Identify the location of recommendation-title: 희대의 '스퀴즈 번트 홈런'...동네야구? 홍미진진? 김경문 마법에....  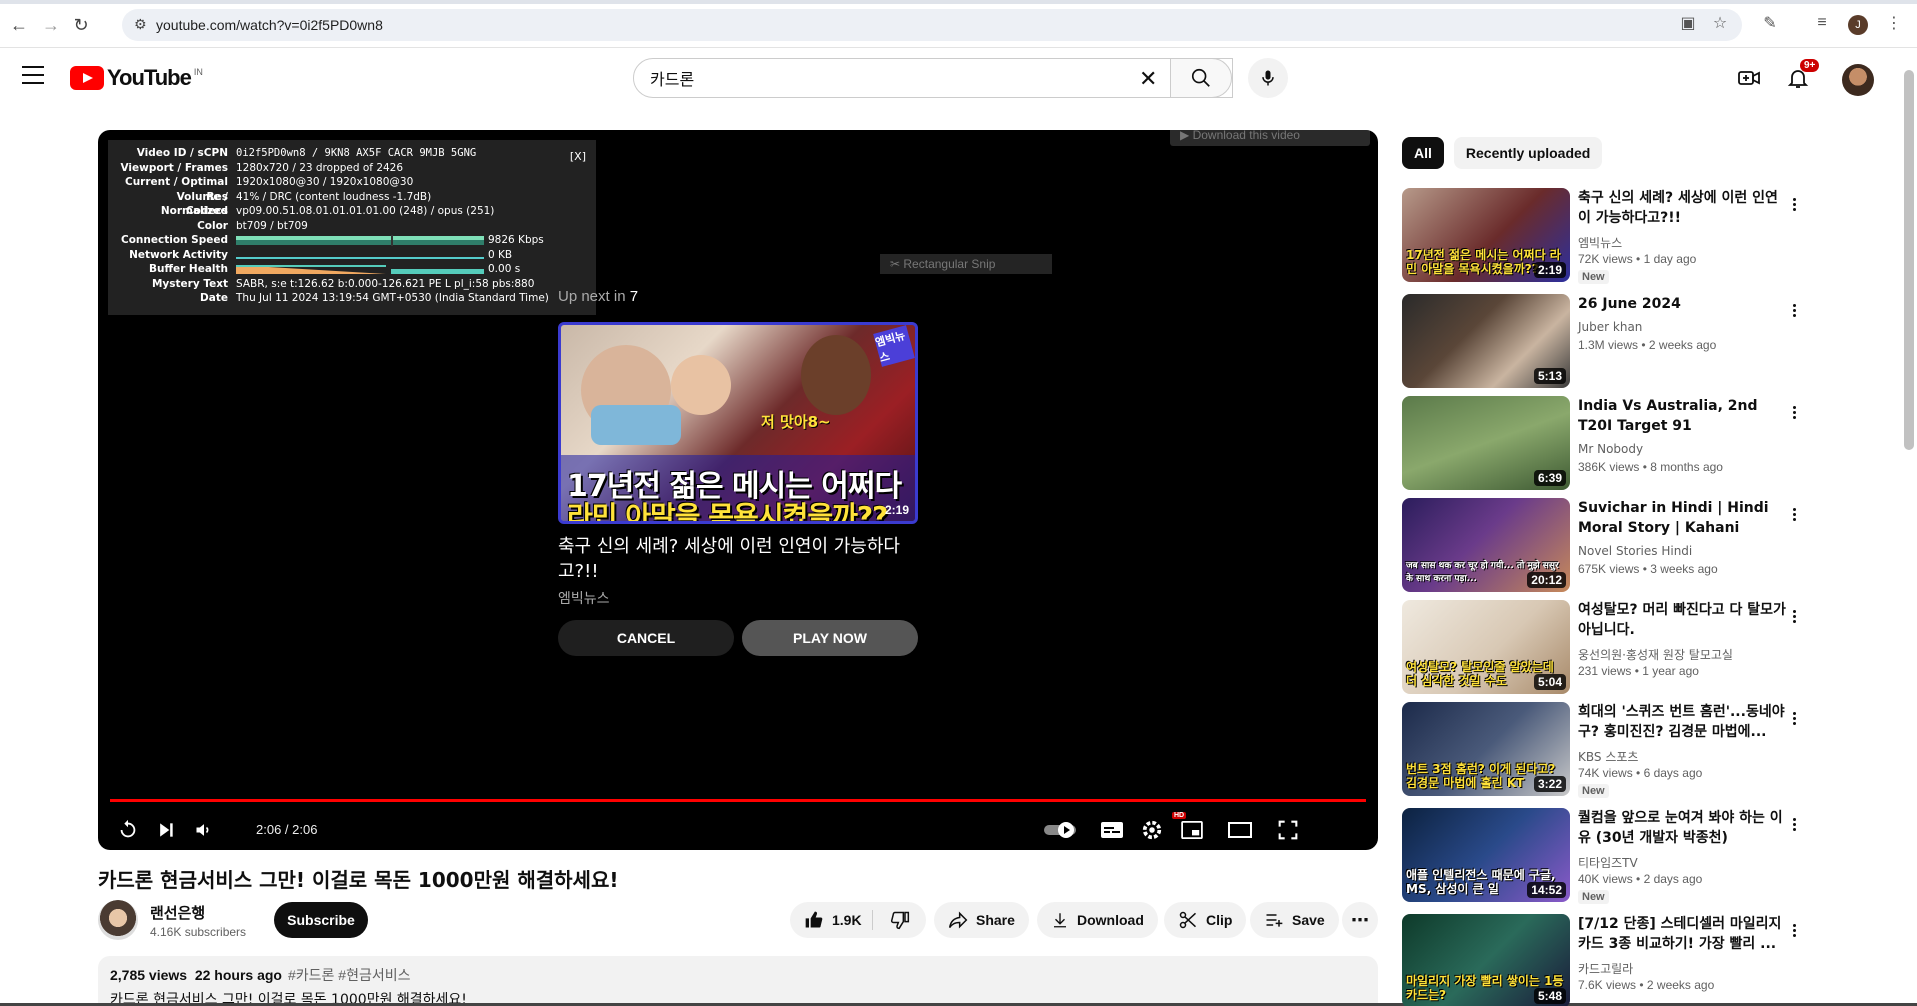
(1683, 722).